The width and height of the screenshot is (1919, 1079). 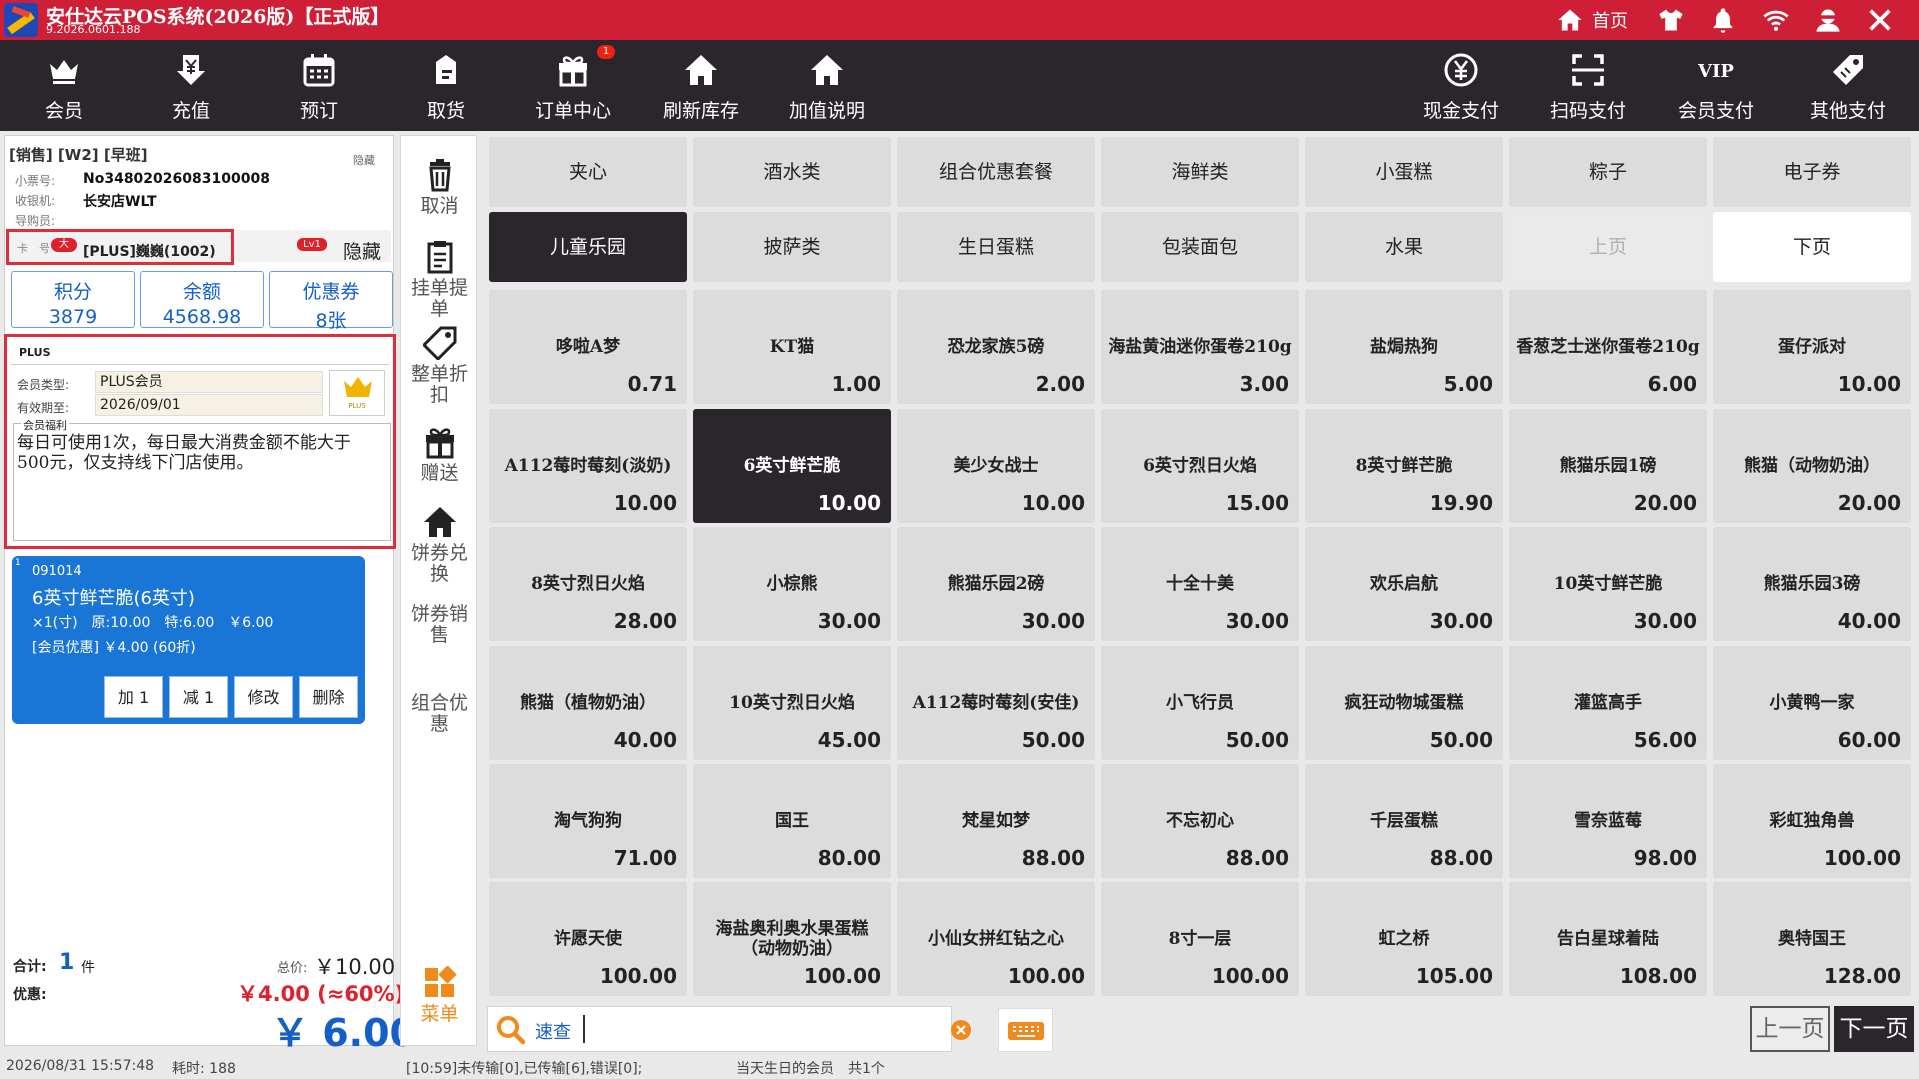 What do you see at coordinates (792, 172) in the screenshot?
I see `category-tab: 酒水类` at bounding box center [792, 172].